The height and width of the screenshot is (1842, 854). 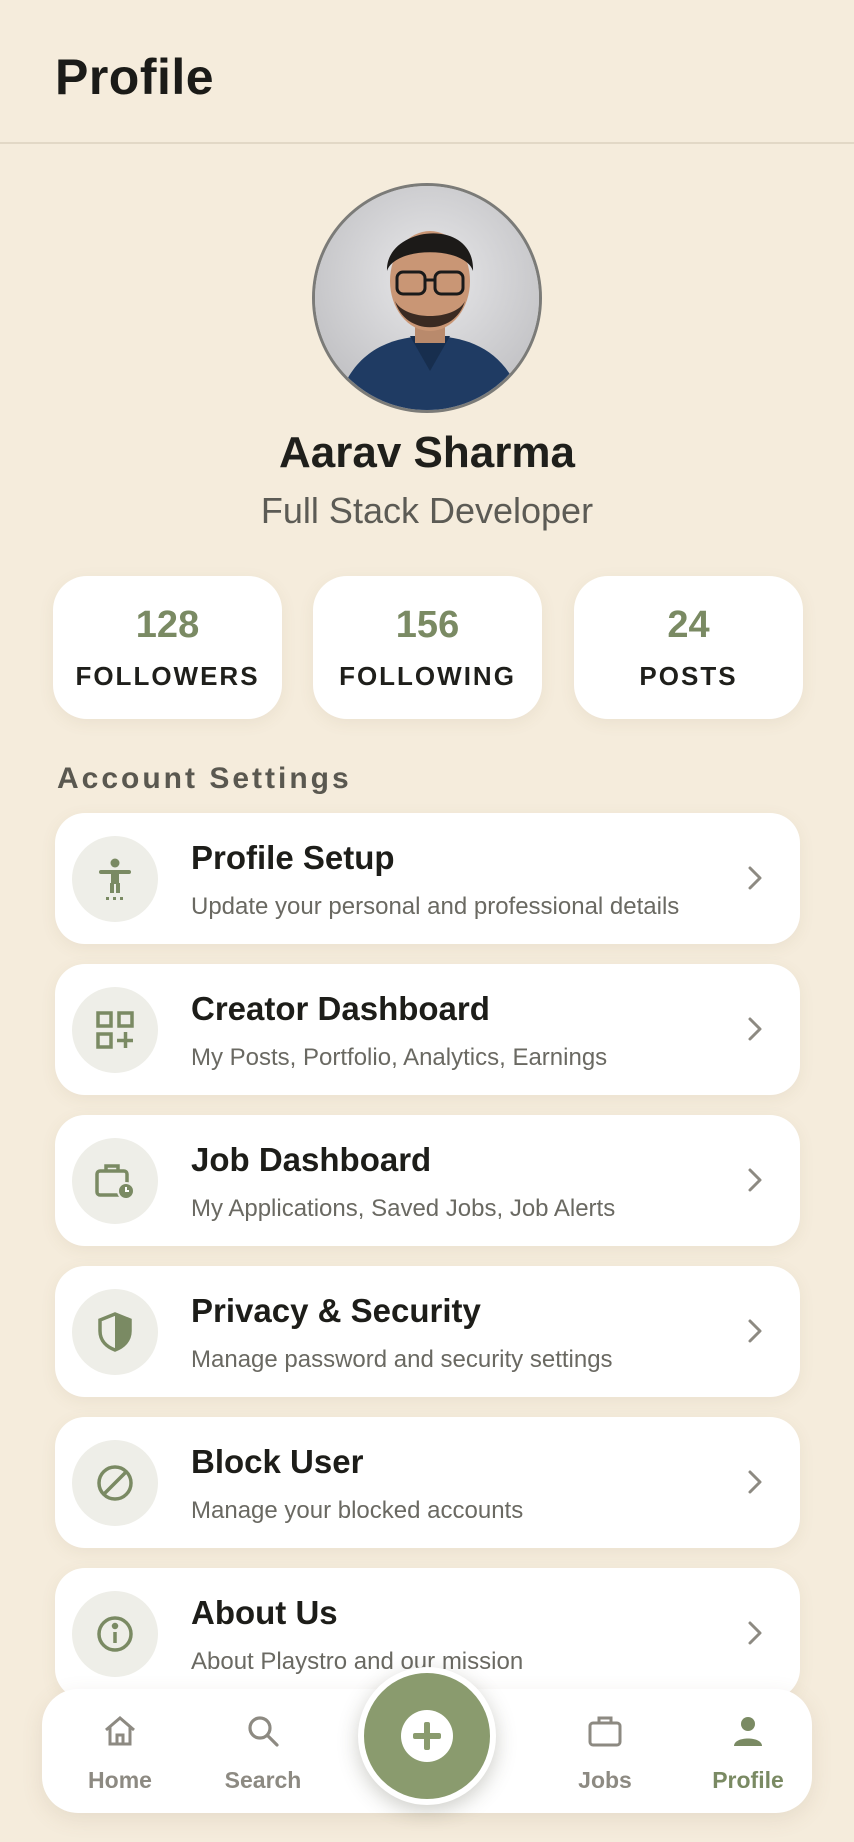 What do you see at coordinates (688, 647) in the screenshot?
I see `posts-stat: 24 POSTS` at bounding box center [688, 647].